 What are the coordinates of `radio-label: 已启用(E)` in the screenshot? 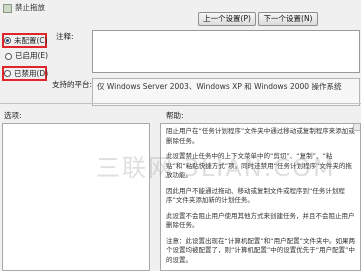 It's located at (32, 55).